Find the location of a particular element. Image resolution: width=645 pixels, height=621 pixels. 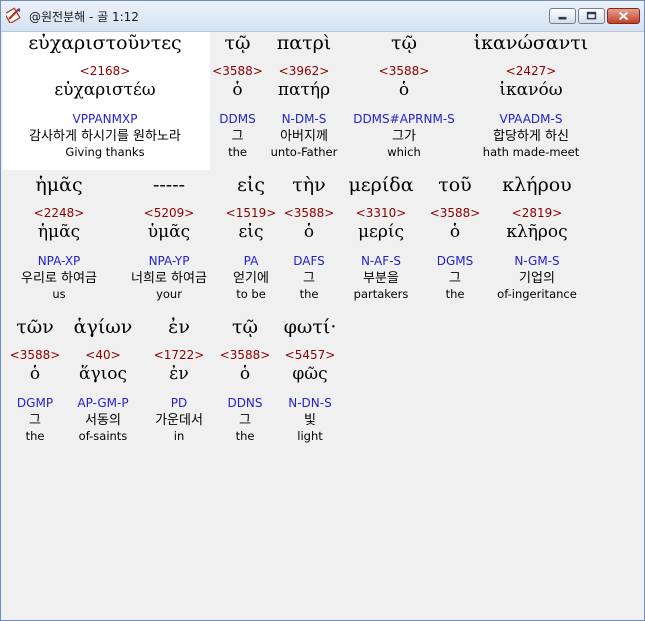

word-block: τῷ <3588> ὁ DDMS#APRNM-S 그가 which is located at coordinates (404, 97).